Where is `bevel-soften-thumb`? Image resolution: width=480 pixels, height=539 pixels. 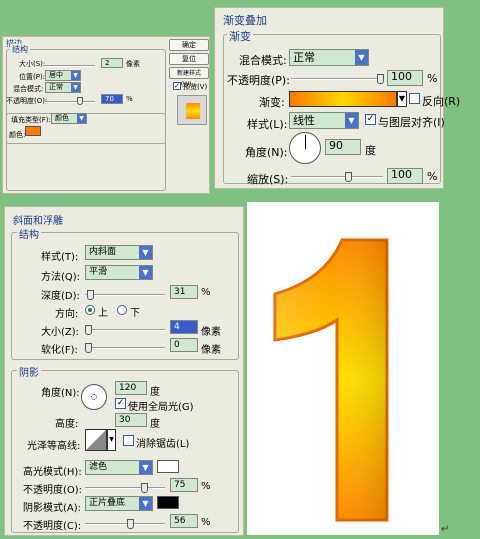 bevel-soften-thumb is located at coordinates (88, 348).